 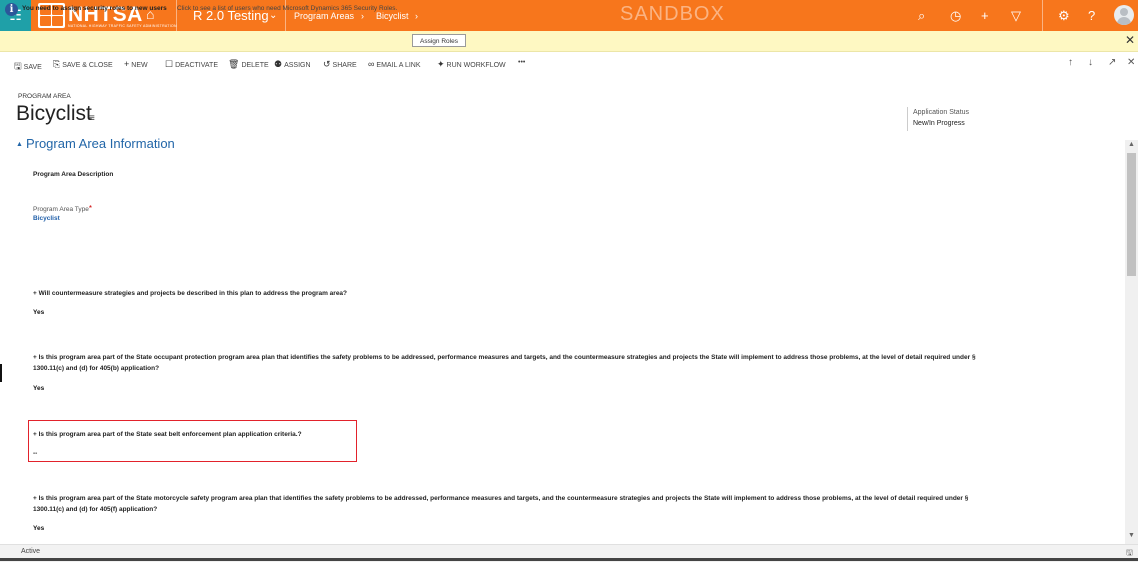 I want to click on section-toggle-program-area-information: ▲ Program Area Information, so click(x=95, y=143).